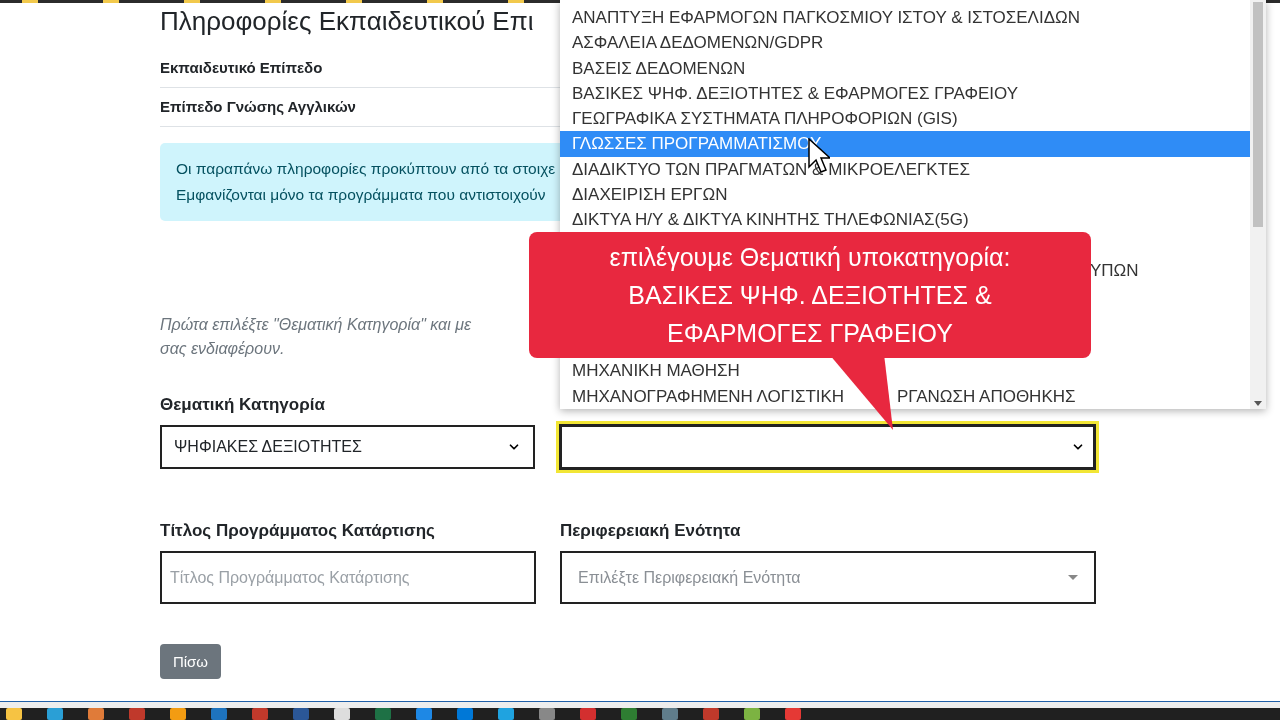 This screenshot has width=1280, height=720. Describe the element at coordinates (651, 530) in the screenshot. I see `field-label: Περιφερειακή Ενότητα` at that location.